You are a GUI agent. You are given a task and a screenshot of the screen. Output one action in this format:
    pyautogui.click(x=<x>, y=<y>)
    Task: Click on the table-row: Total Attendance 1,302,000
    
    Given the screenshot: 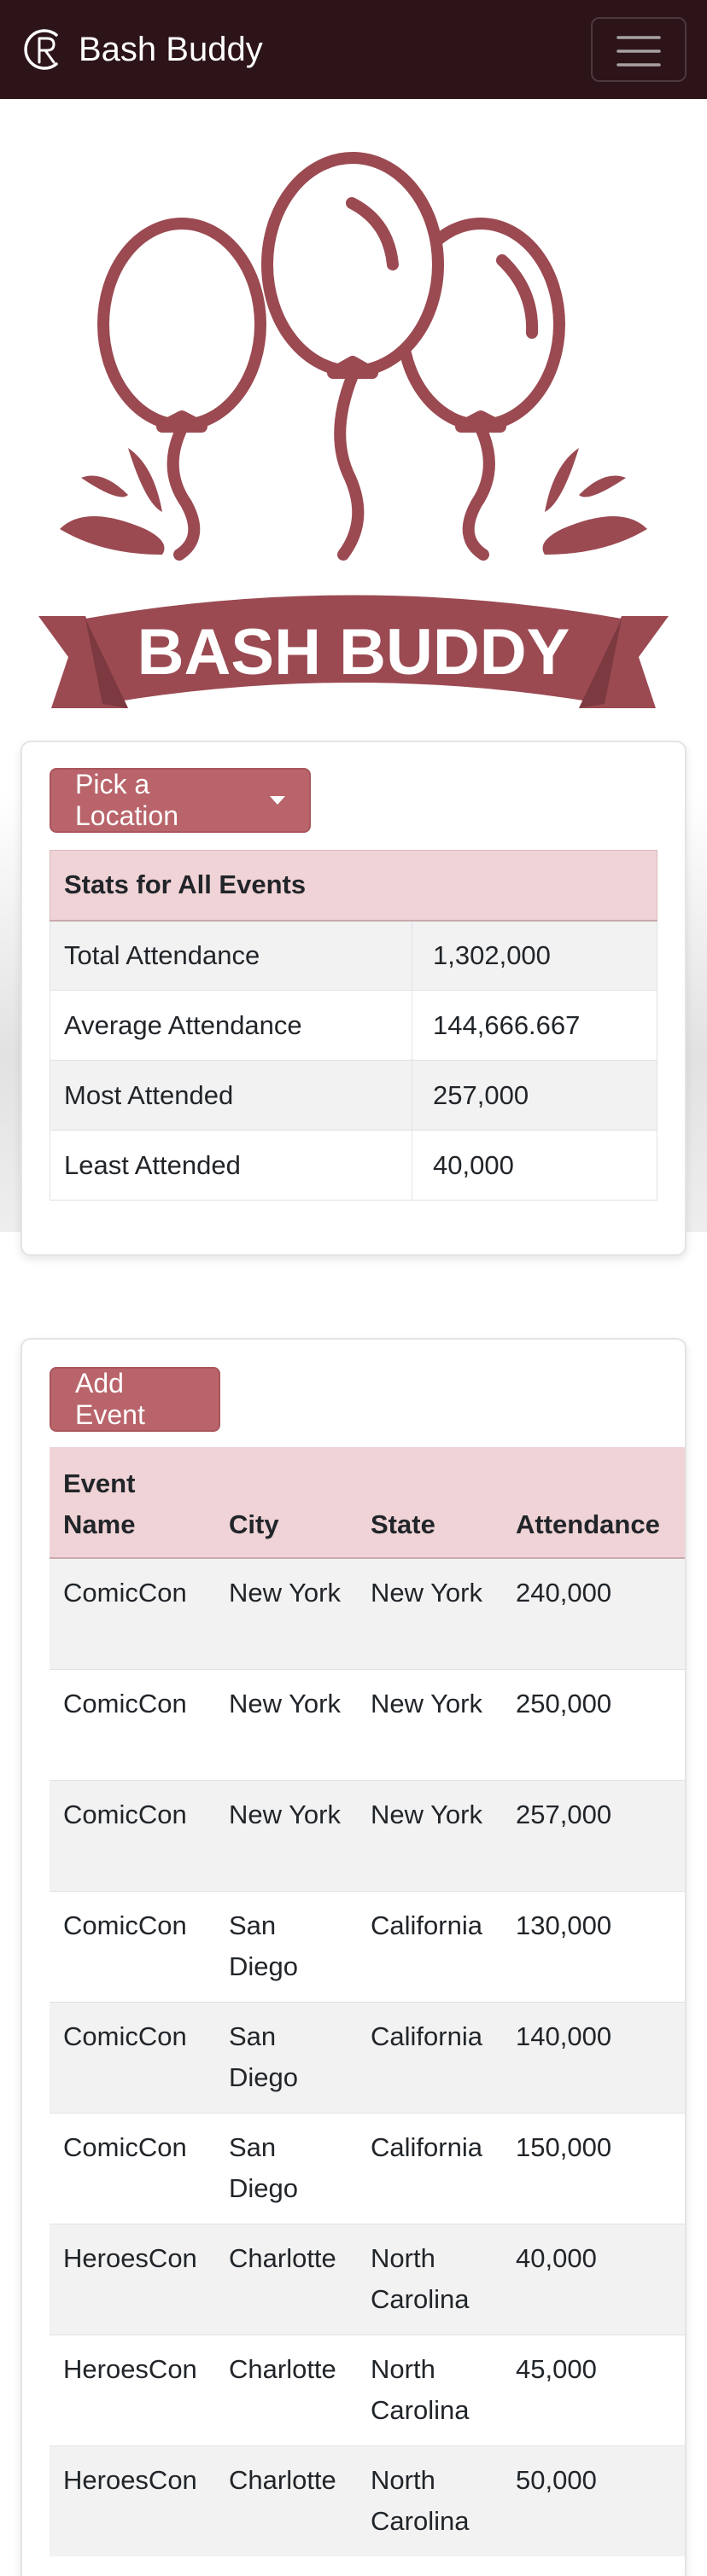 What is the action you would take?
    pyautogui.click(x=353, y=956)
    